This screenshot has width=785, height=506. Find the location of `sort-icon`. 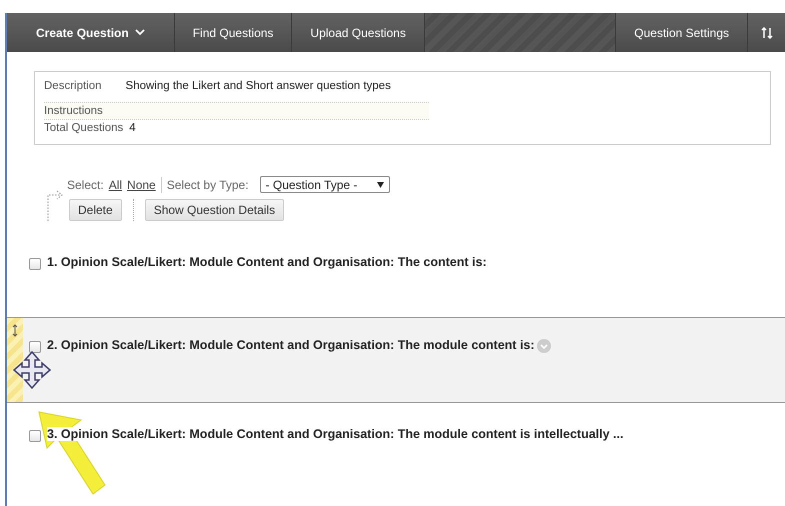

sort-icon is located at coordinates (766, 32).